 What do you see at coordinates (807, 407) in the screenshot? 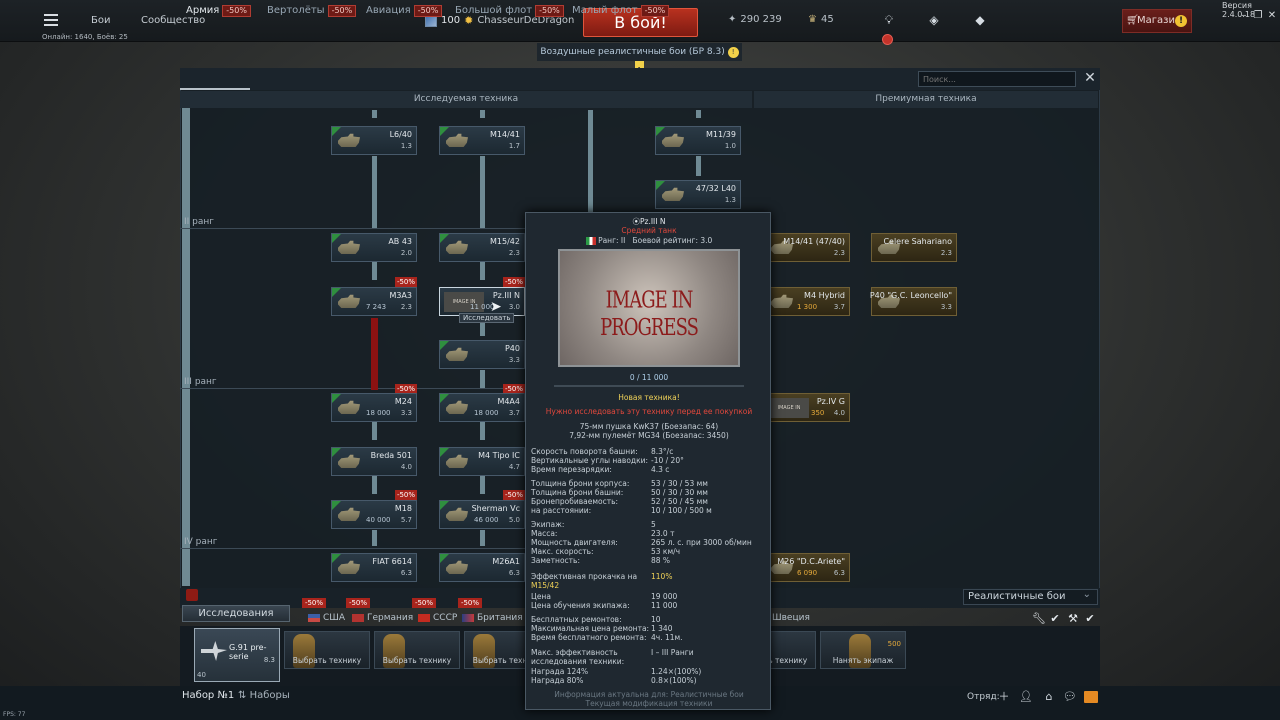
I see `vehicle-card-pzivg: IMAGE IN PROGRESS Pz.IV G 350 4.0` at bounding box center [807, 407].